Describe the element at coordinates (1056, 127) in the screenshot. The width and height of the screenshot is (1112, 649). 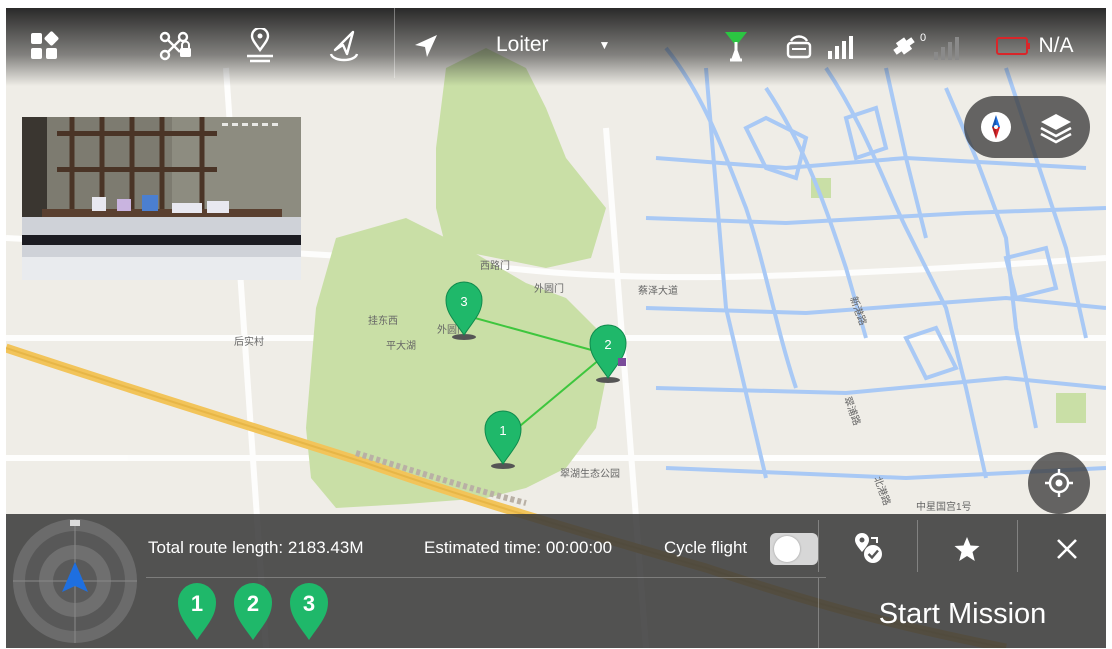
I see `map-layers-icon` at that location.